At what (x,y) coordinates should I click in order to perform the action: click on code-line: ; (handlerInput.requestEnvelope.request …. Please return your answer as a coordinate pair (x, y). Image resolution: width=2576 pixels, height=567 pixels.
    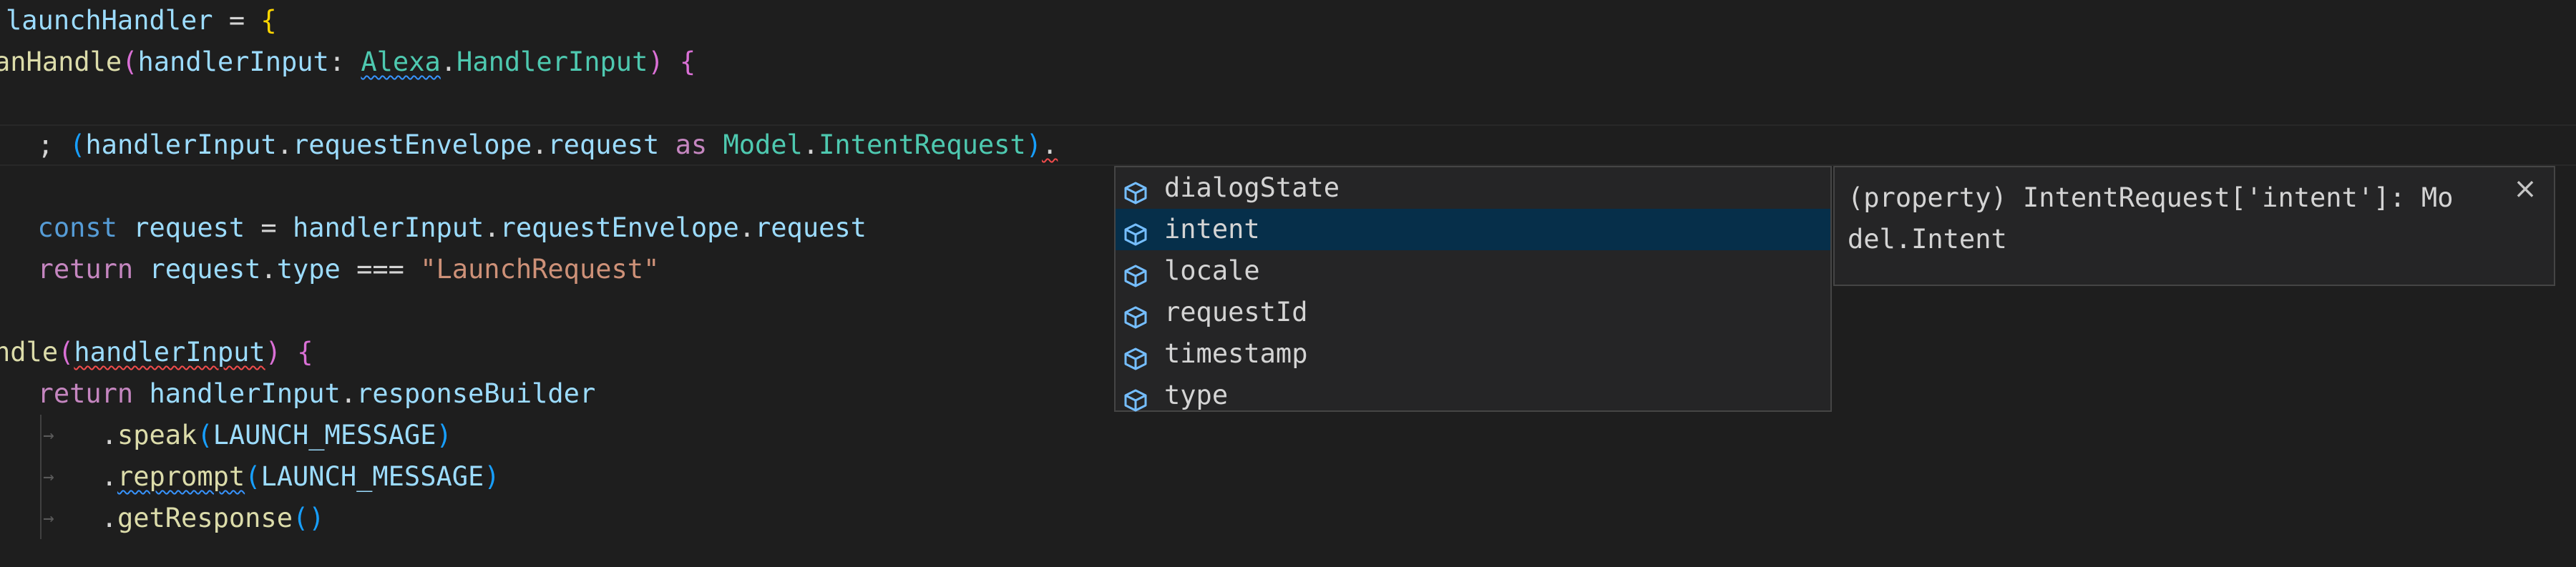
    Looking at the image, I should click on (532, 145).